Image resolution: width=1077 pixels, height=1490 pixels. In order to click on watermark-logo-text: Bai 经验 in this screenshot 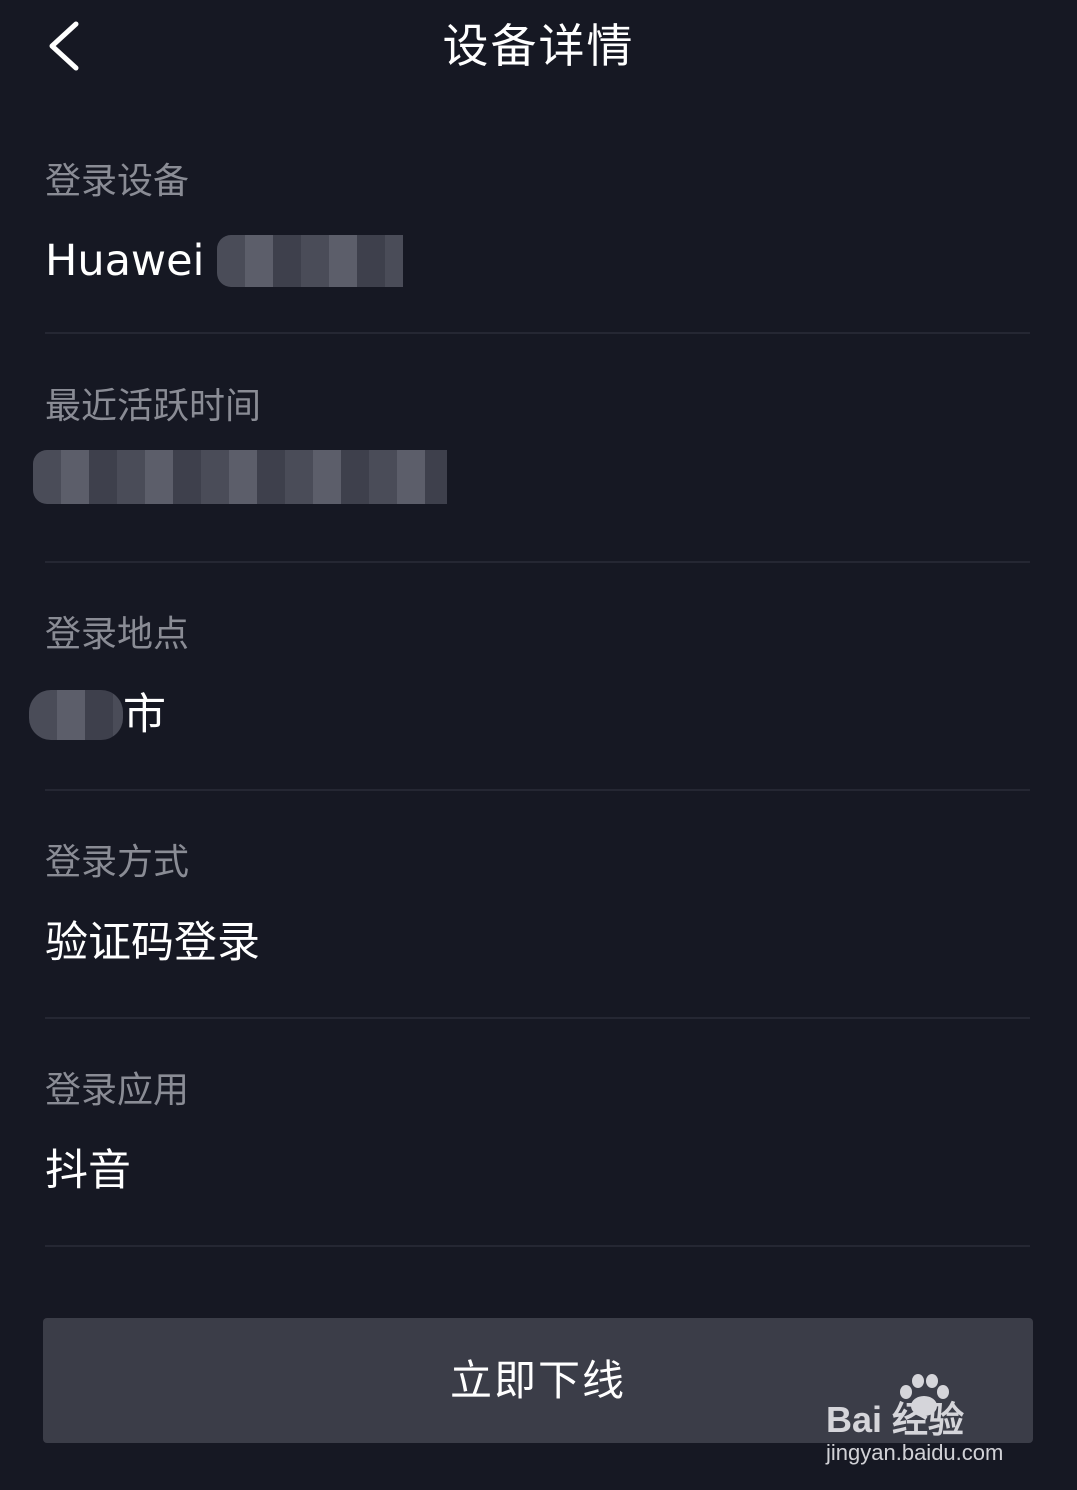, I will do `click(895, 1419)`.